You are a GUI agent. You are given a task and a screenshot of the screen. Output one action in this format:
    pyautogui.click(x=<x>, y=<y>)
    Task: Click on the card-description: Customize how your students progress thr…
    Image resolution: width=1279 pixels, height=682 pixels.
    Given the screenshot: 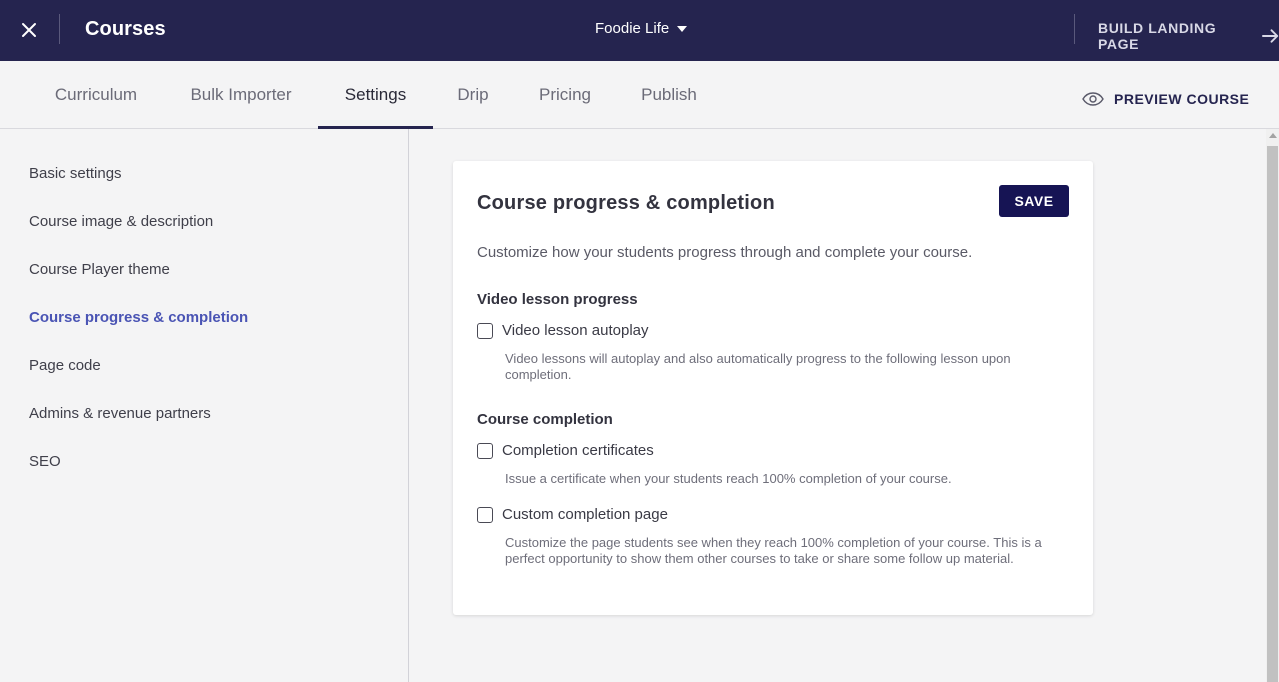 What is the action you would take?
    pyautogui.click(x=725, y=252)
    